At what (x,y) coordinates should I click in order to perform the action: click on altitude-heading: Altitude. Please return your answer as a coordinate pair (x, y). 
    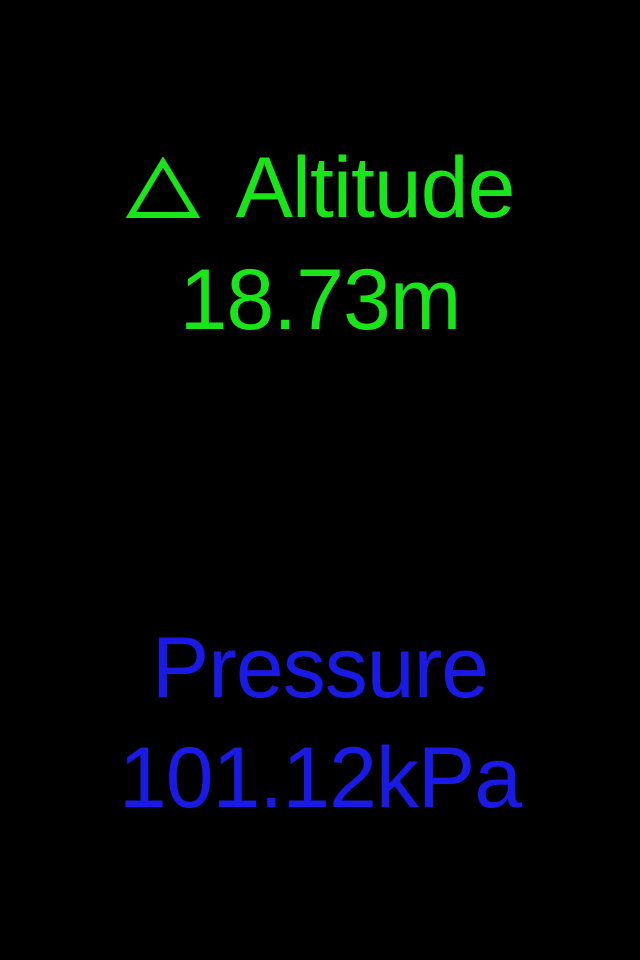
    Looking at the image, I should click on (320, 188).